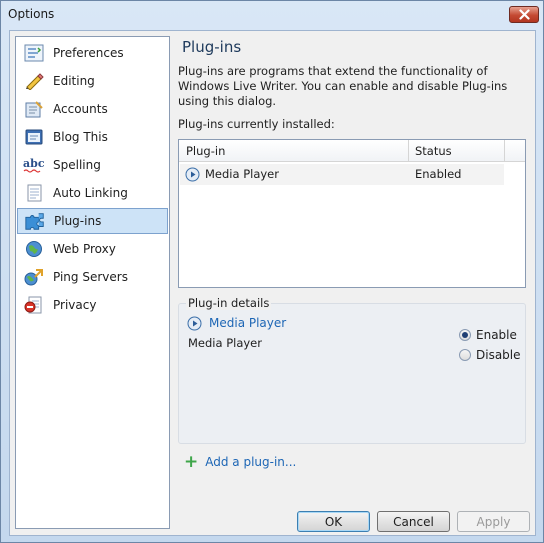 This screenshot has width=544, height=543. Describe the element at coordinates (31, 14) in the screenshot. I see `window-title: Options` at that location.